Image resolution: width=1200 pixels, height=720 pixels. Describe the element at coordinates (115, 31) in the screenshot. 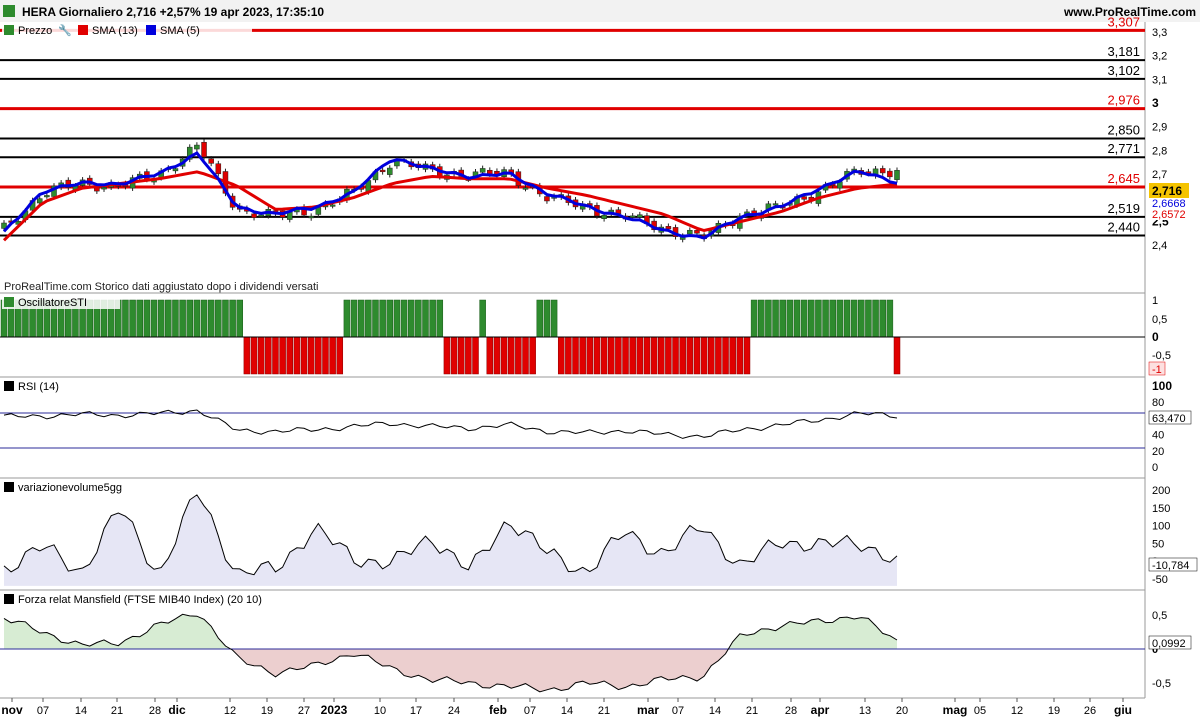

I see `legend-sma13: SMA (13)` at that location.